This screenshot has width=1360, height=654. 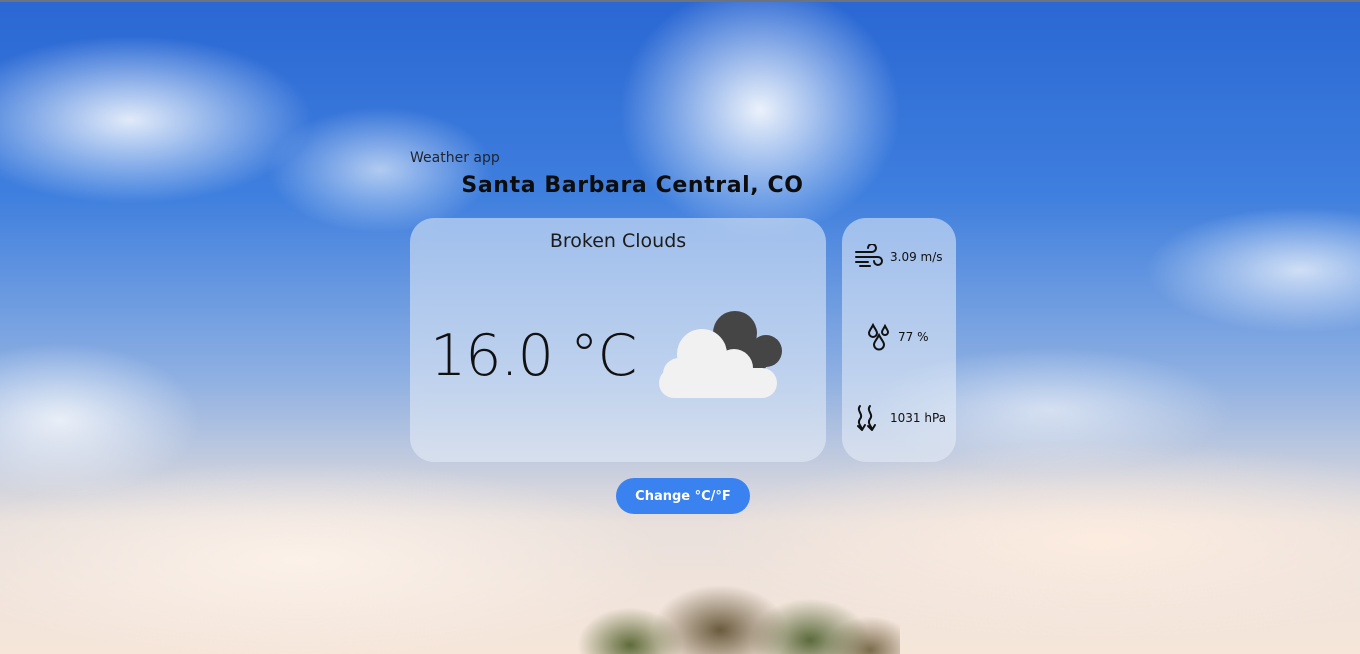 I want to click on pressure-value: 1031 hPa, so click(x=918, y=418).